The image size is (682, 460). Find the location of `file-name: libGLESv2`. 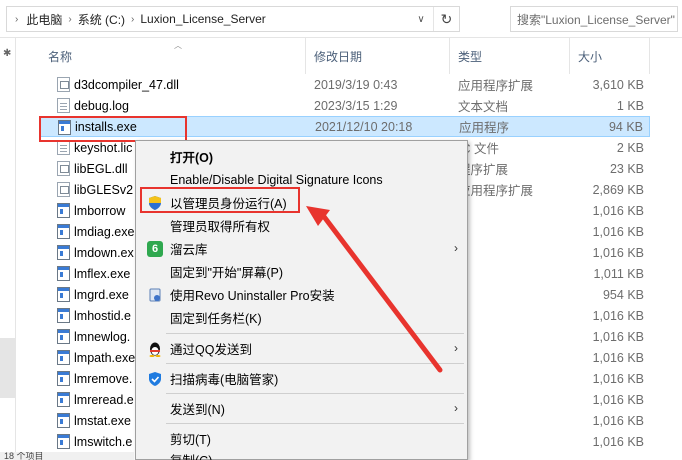

file-name: libGLESv2 is located at coordinates (104, 189).